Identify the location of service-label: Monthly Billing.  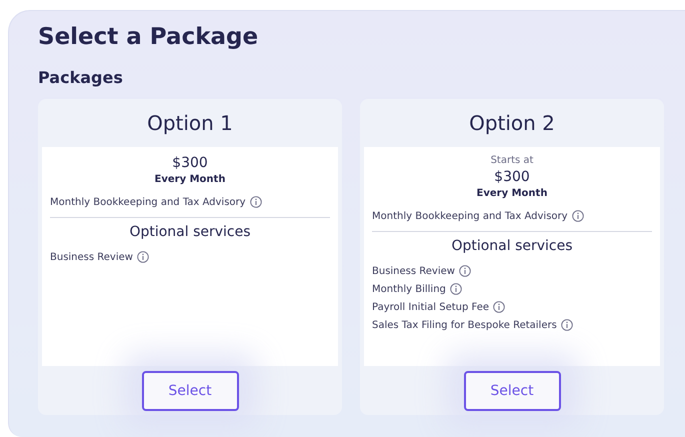
(409, 289).